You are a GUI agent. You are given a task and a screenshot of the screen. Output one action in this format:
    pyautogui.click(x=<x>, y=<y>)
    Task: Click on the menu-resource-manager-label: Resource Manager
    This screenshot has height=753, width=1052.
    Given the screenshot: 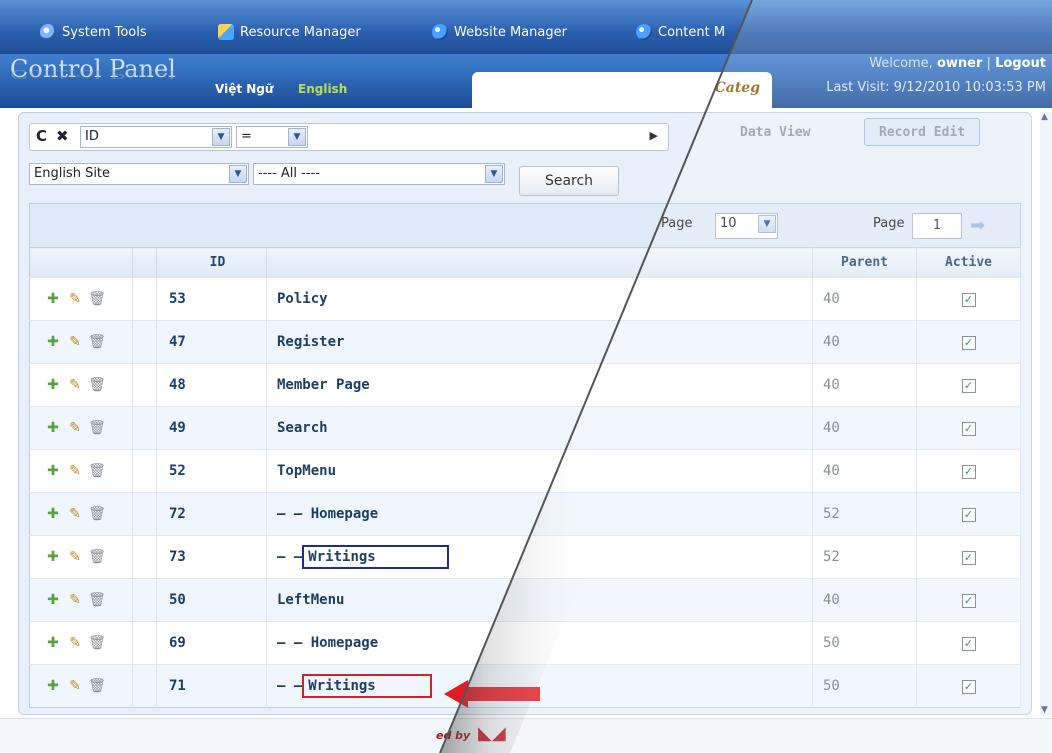 What is the action you would take?
    pyautogui.click(x=300, y=32)
    